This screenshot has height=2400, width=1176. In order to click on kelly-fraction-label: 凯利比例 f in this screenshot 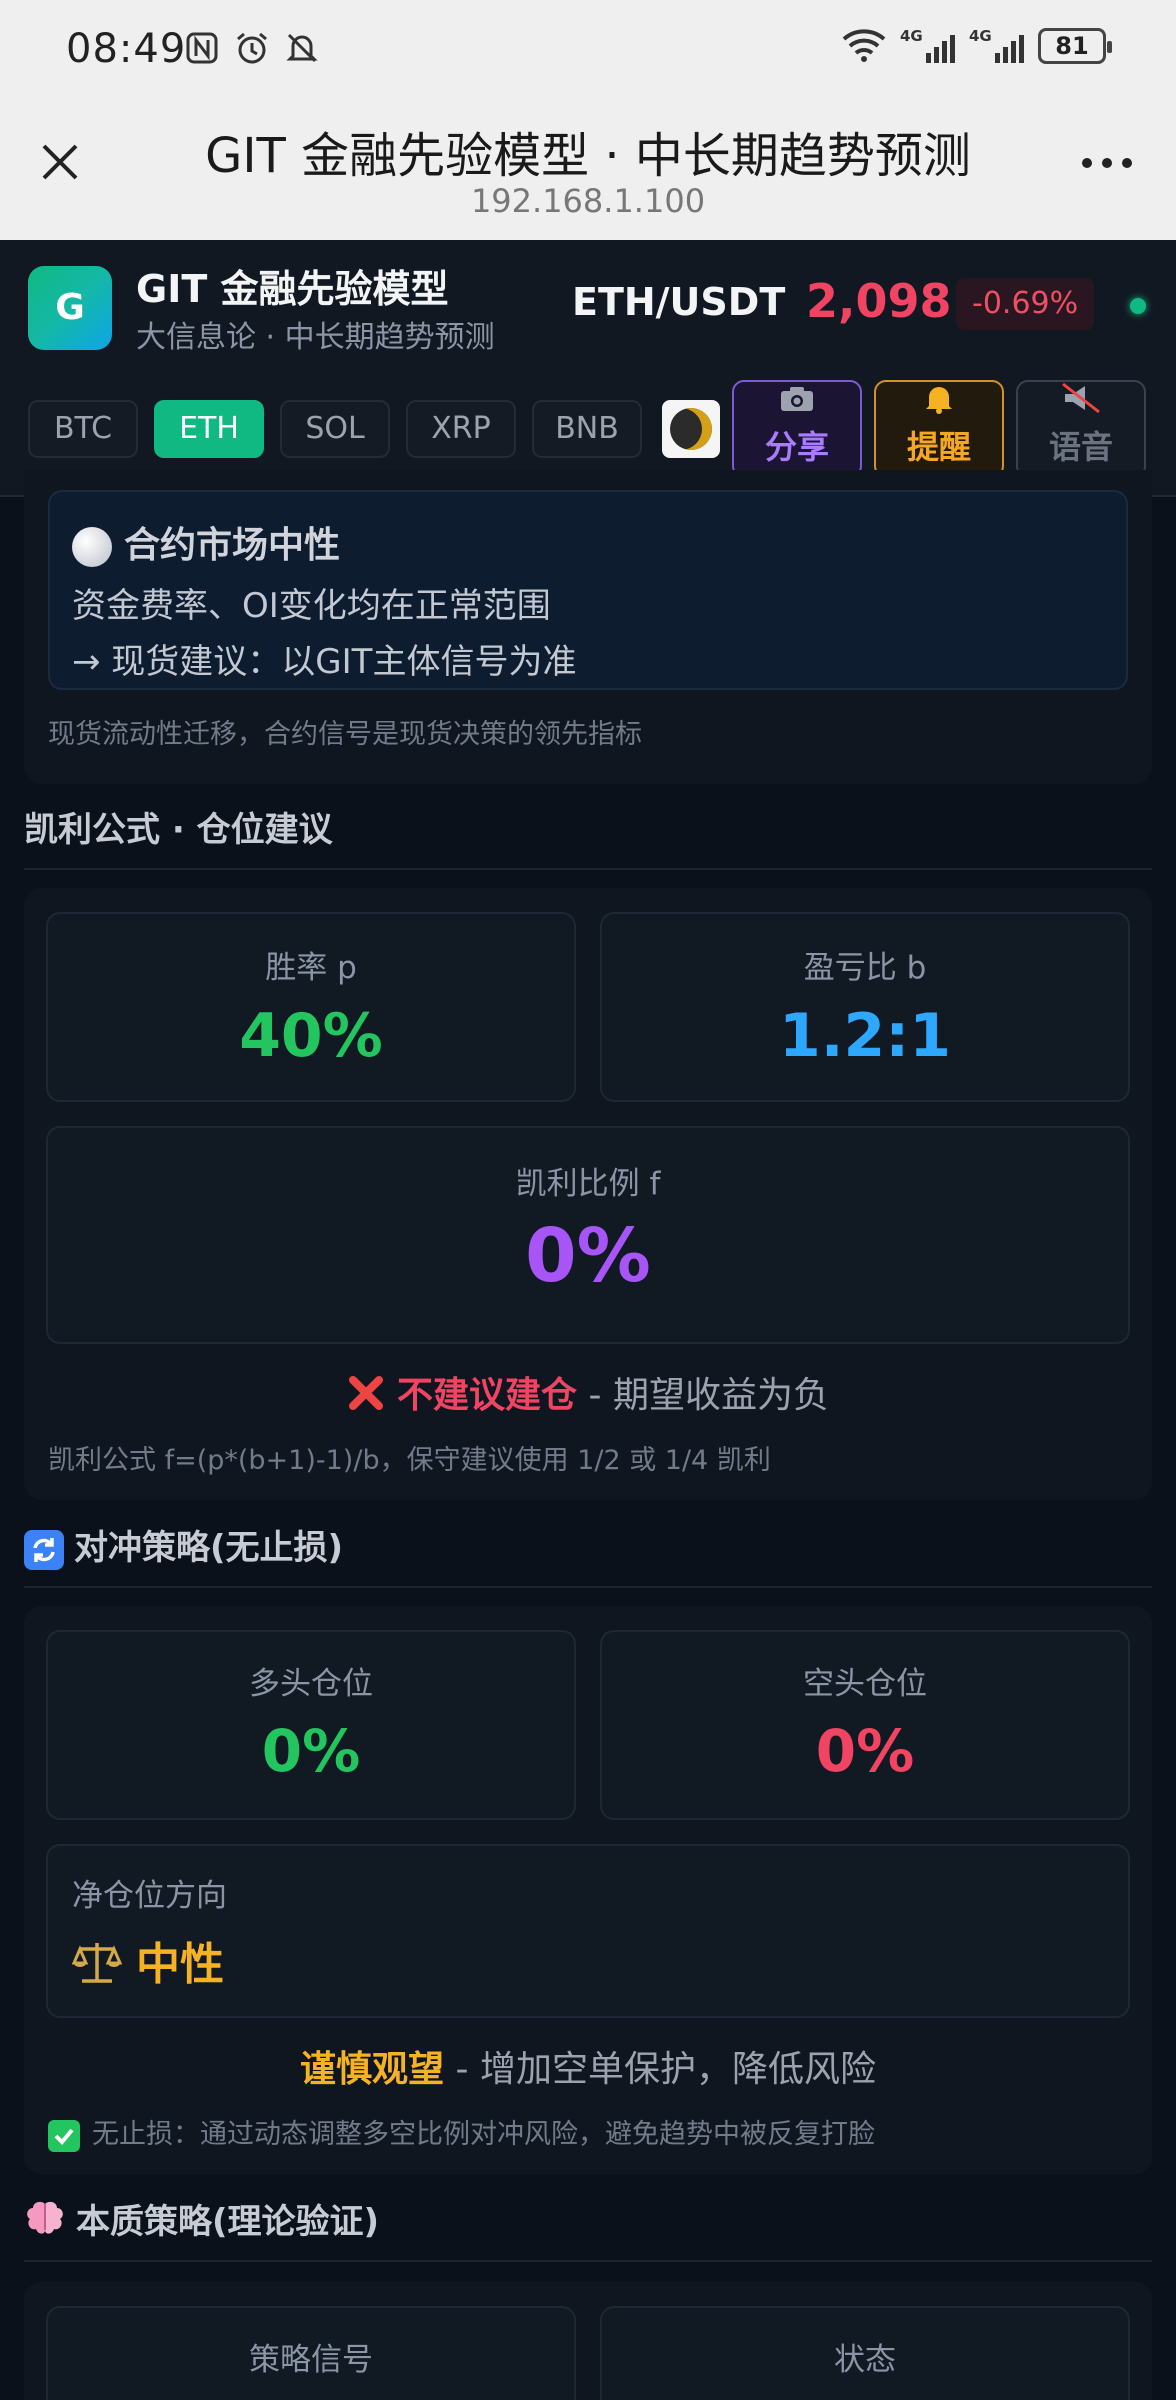, I will do `click(588, 1184)`.